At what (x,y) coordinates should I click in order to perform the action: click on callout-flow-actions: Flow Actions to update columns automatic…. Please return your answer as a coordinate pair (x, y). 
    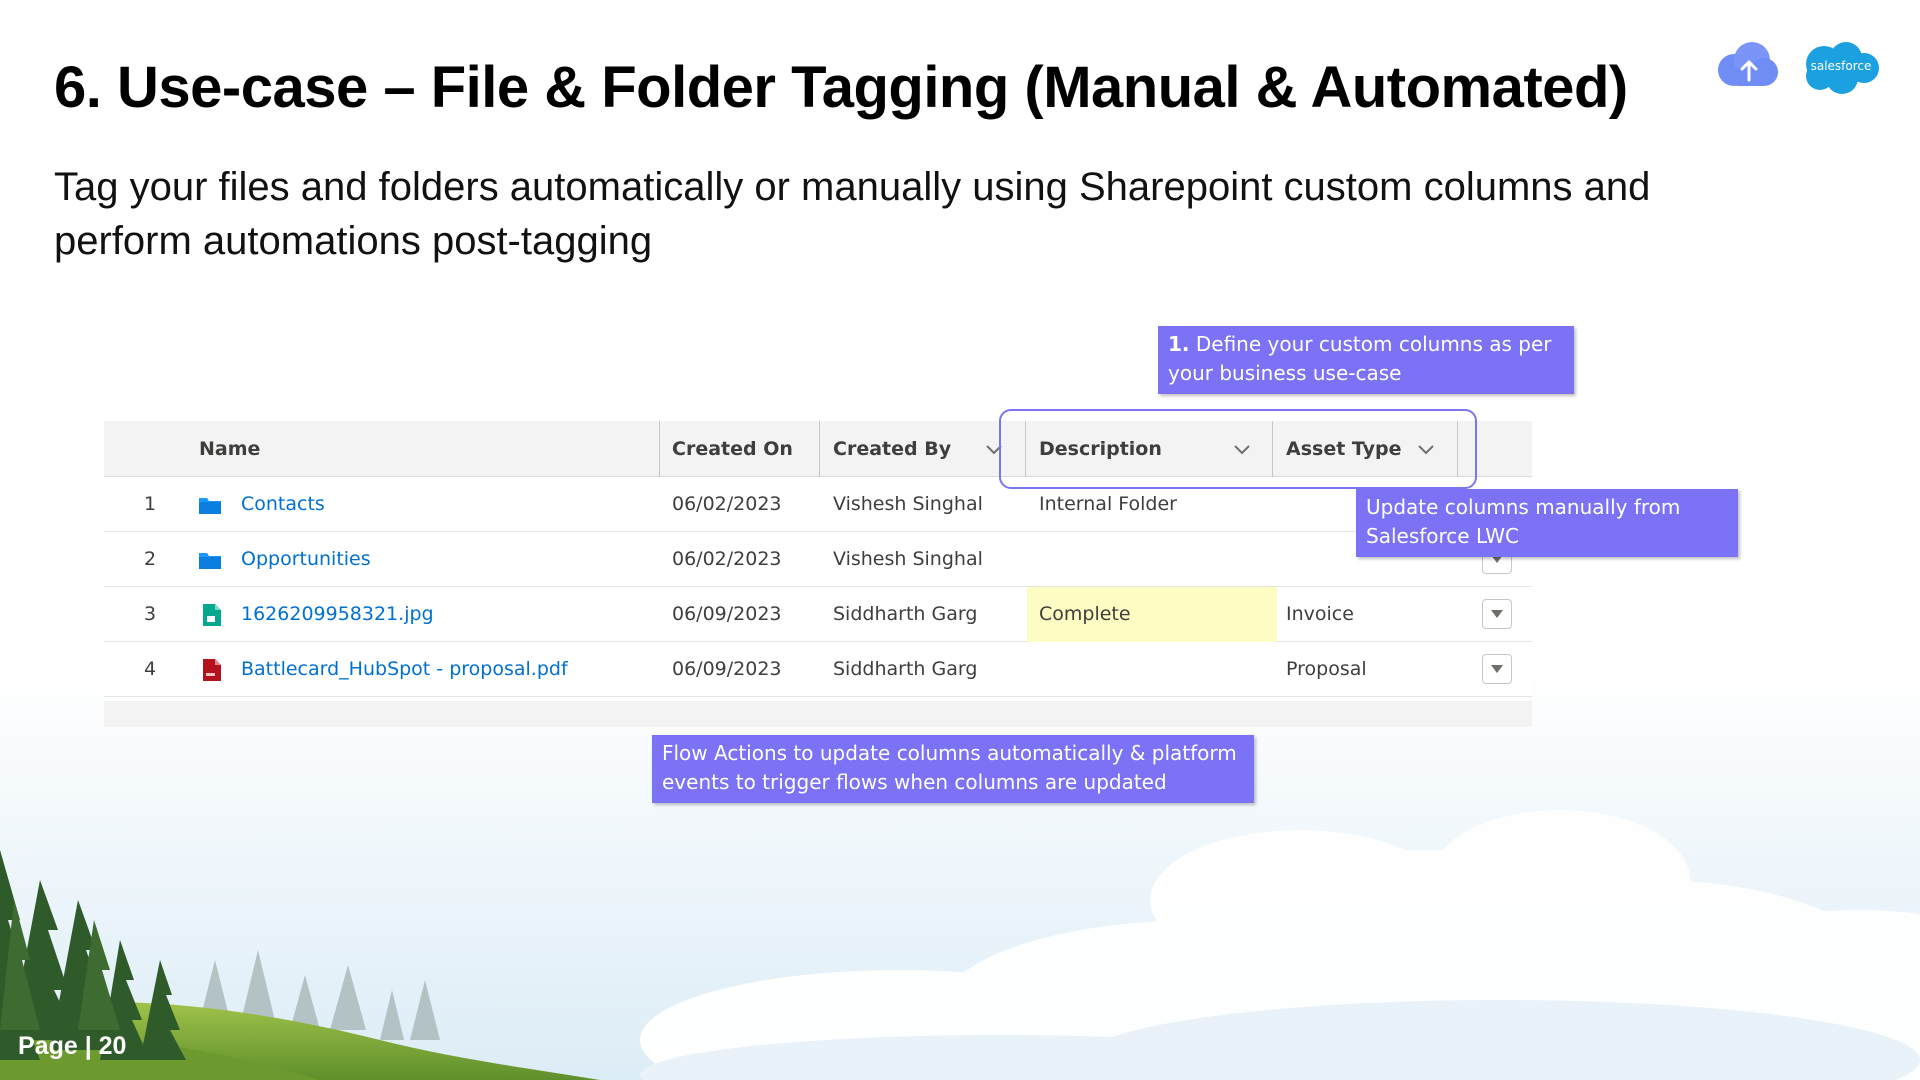
    Looking at the image, I should click on (953, 769).